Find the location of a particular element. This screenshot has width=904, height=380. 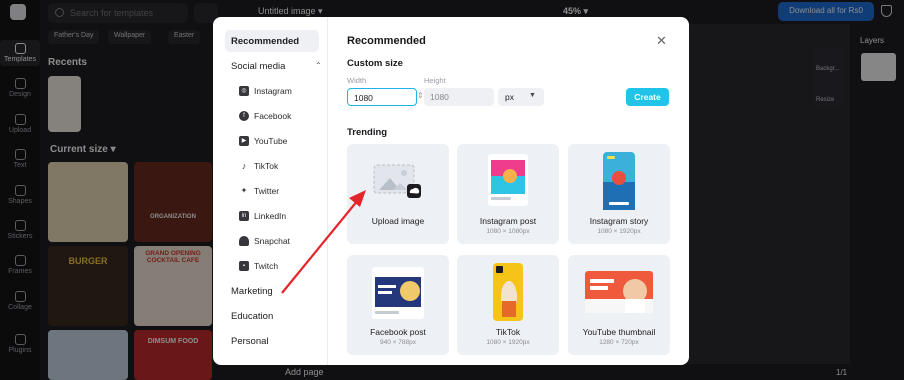

chevron-down-icon: ▼ is located at coordinates (532, 95).